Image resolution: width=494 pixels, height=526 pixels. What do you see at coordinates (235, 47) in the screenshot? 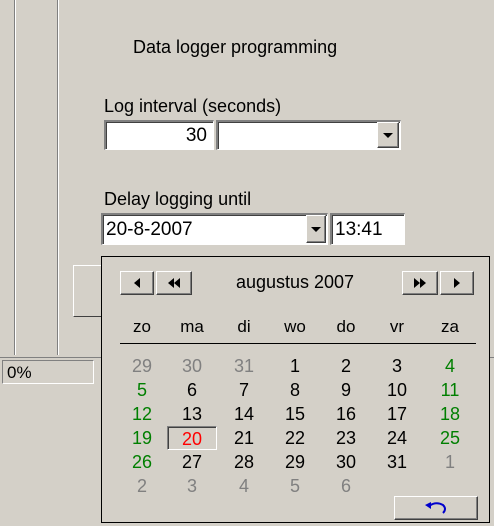
I see `group-title: Data logger programming` at bounding box center [235, 47].